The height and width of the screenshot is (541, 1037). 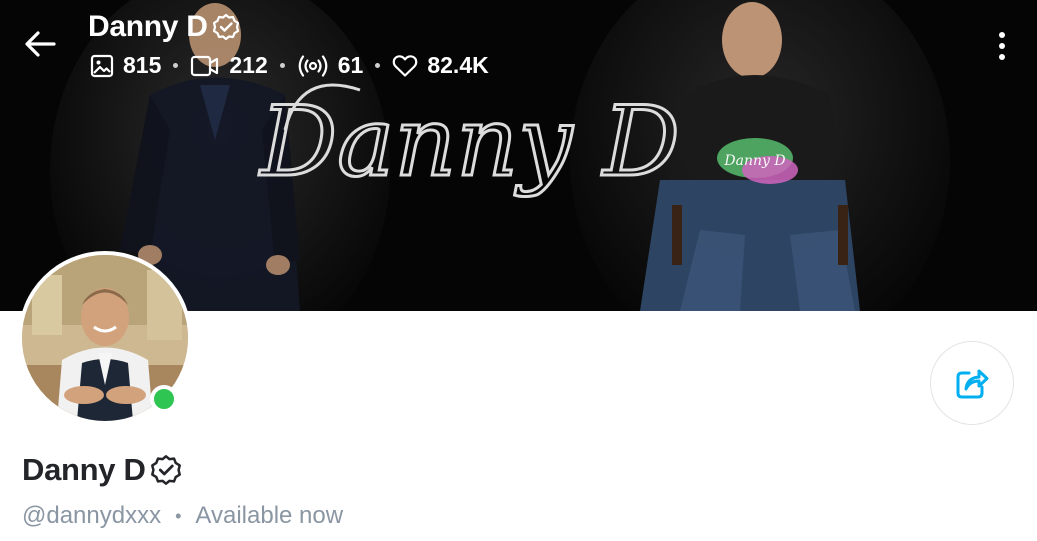 I want to click on username: @dannydxxx, so click(x=92, y=515).